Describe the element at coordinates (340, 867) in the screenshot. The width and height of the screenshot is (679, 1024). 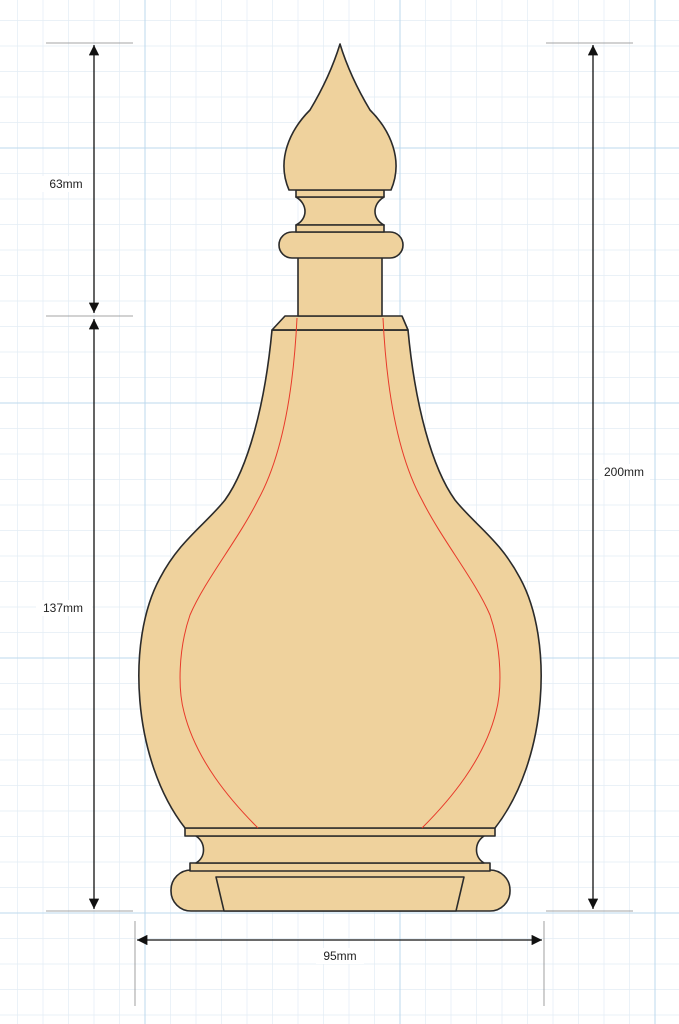
I see `base-lower-band` at that location.